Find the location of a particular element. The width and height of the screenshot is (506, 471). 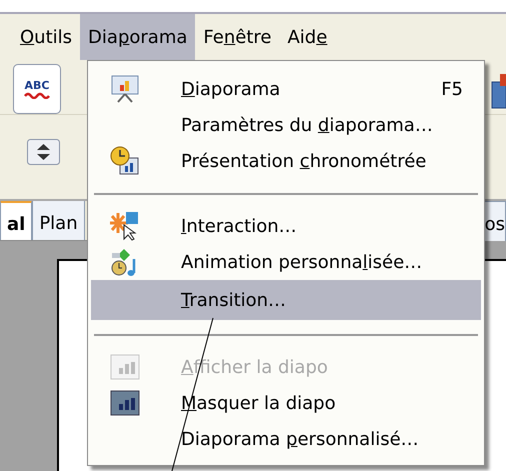

spellcheck-button: ABC is located at coordinates (37, 89).